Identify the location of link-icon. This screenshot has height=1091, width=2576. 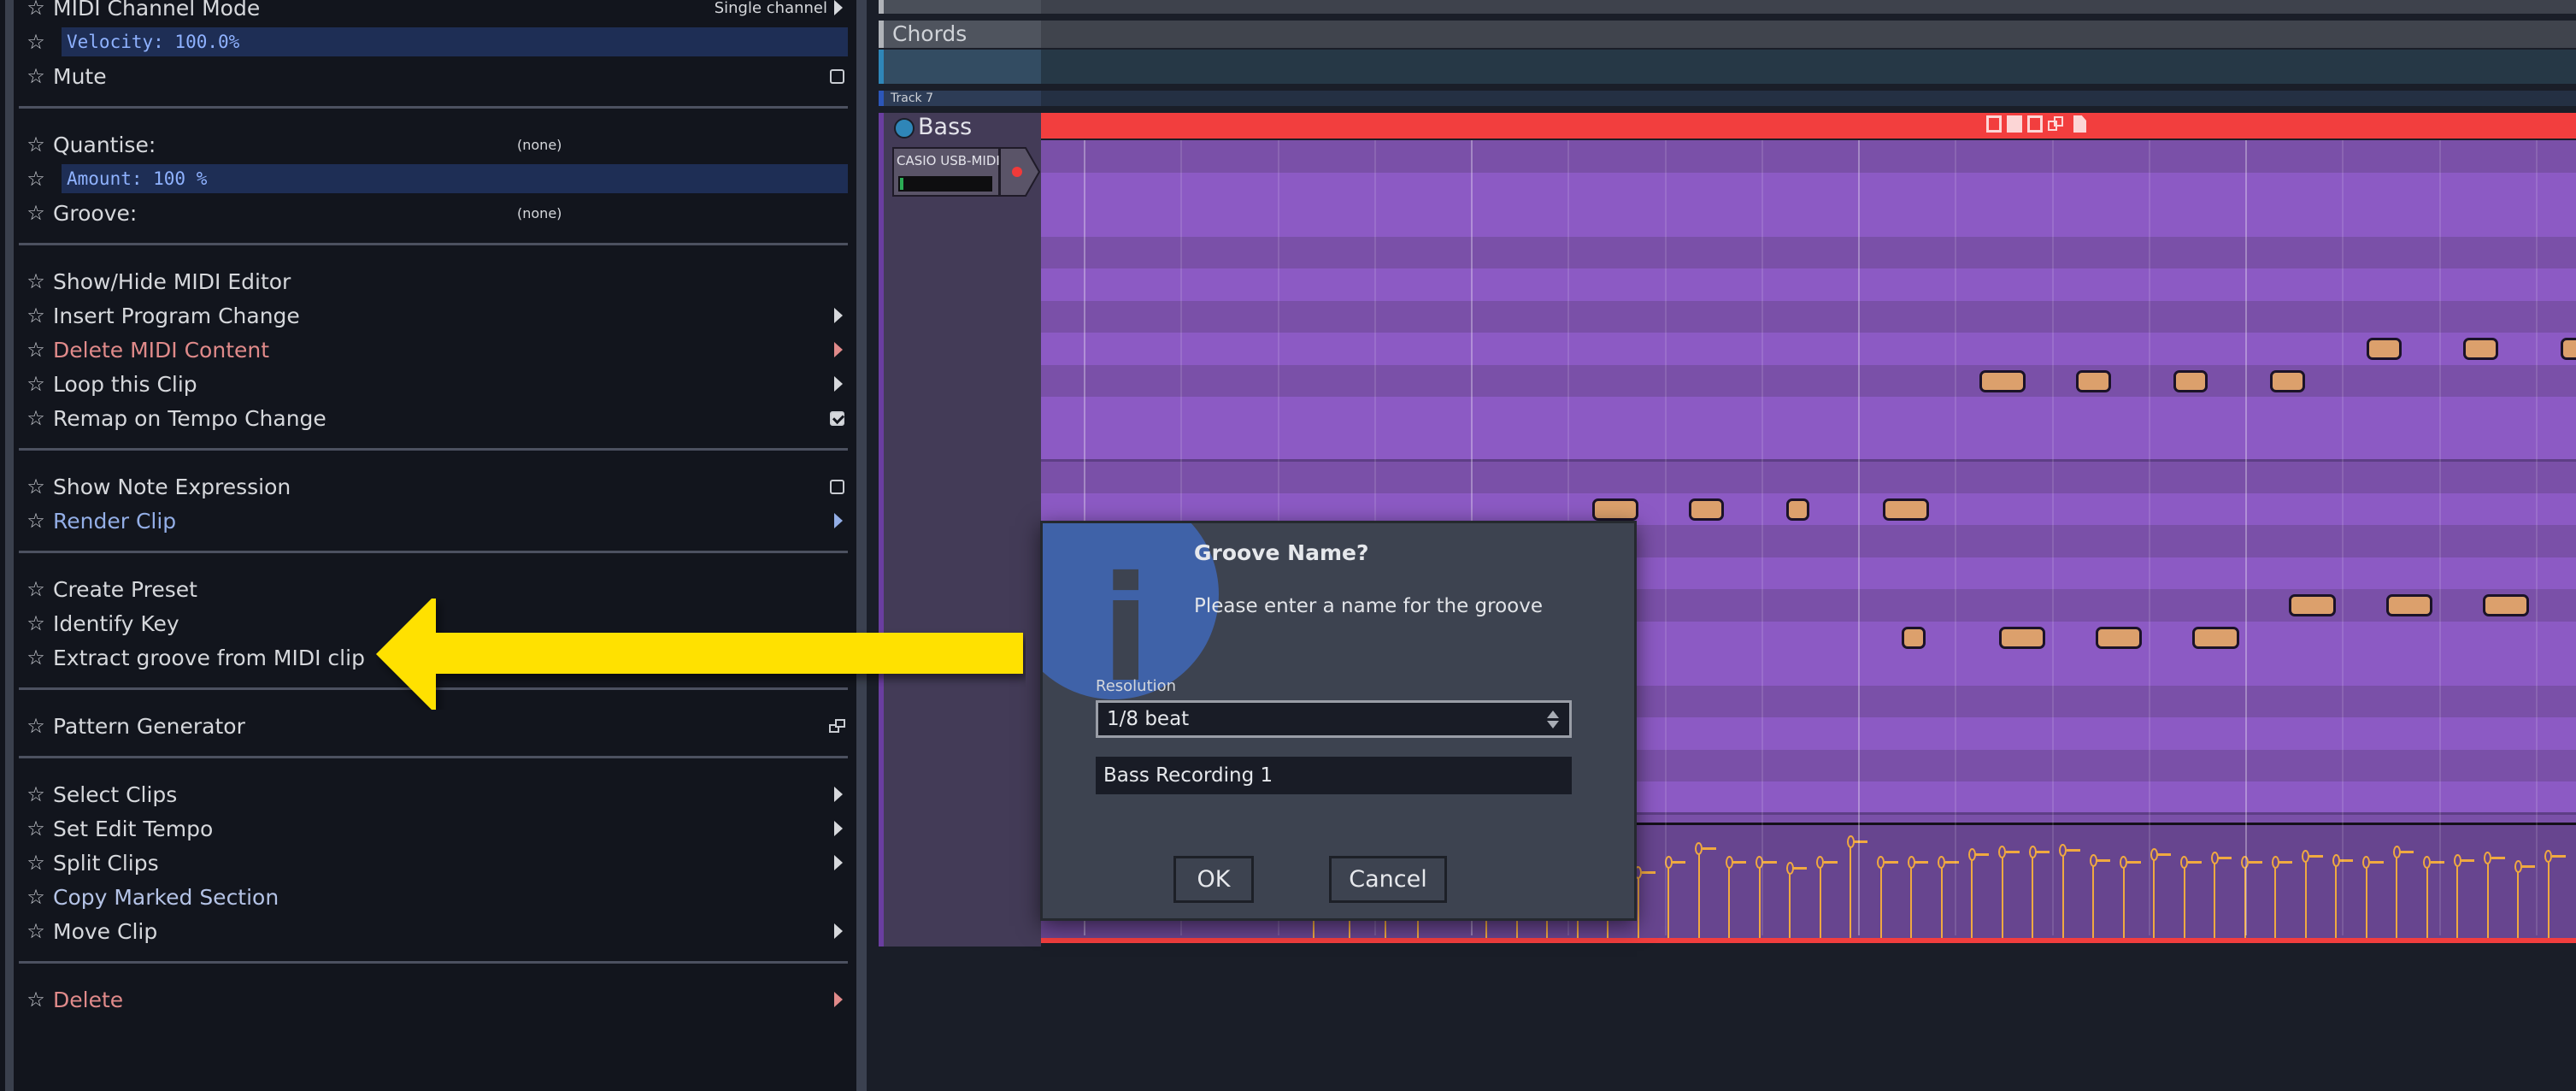
(2056, 124).